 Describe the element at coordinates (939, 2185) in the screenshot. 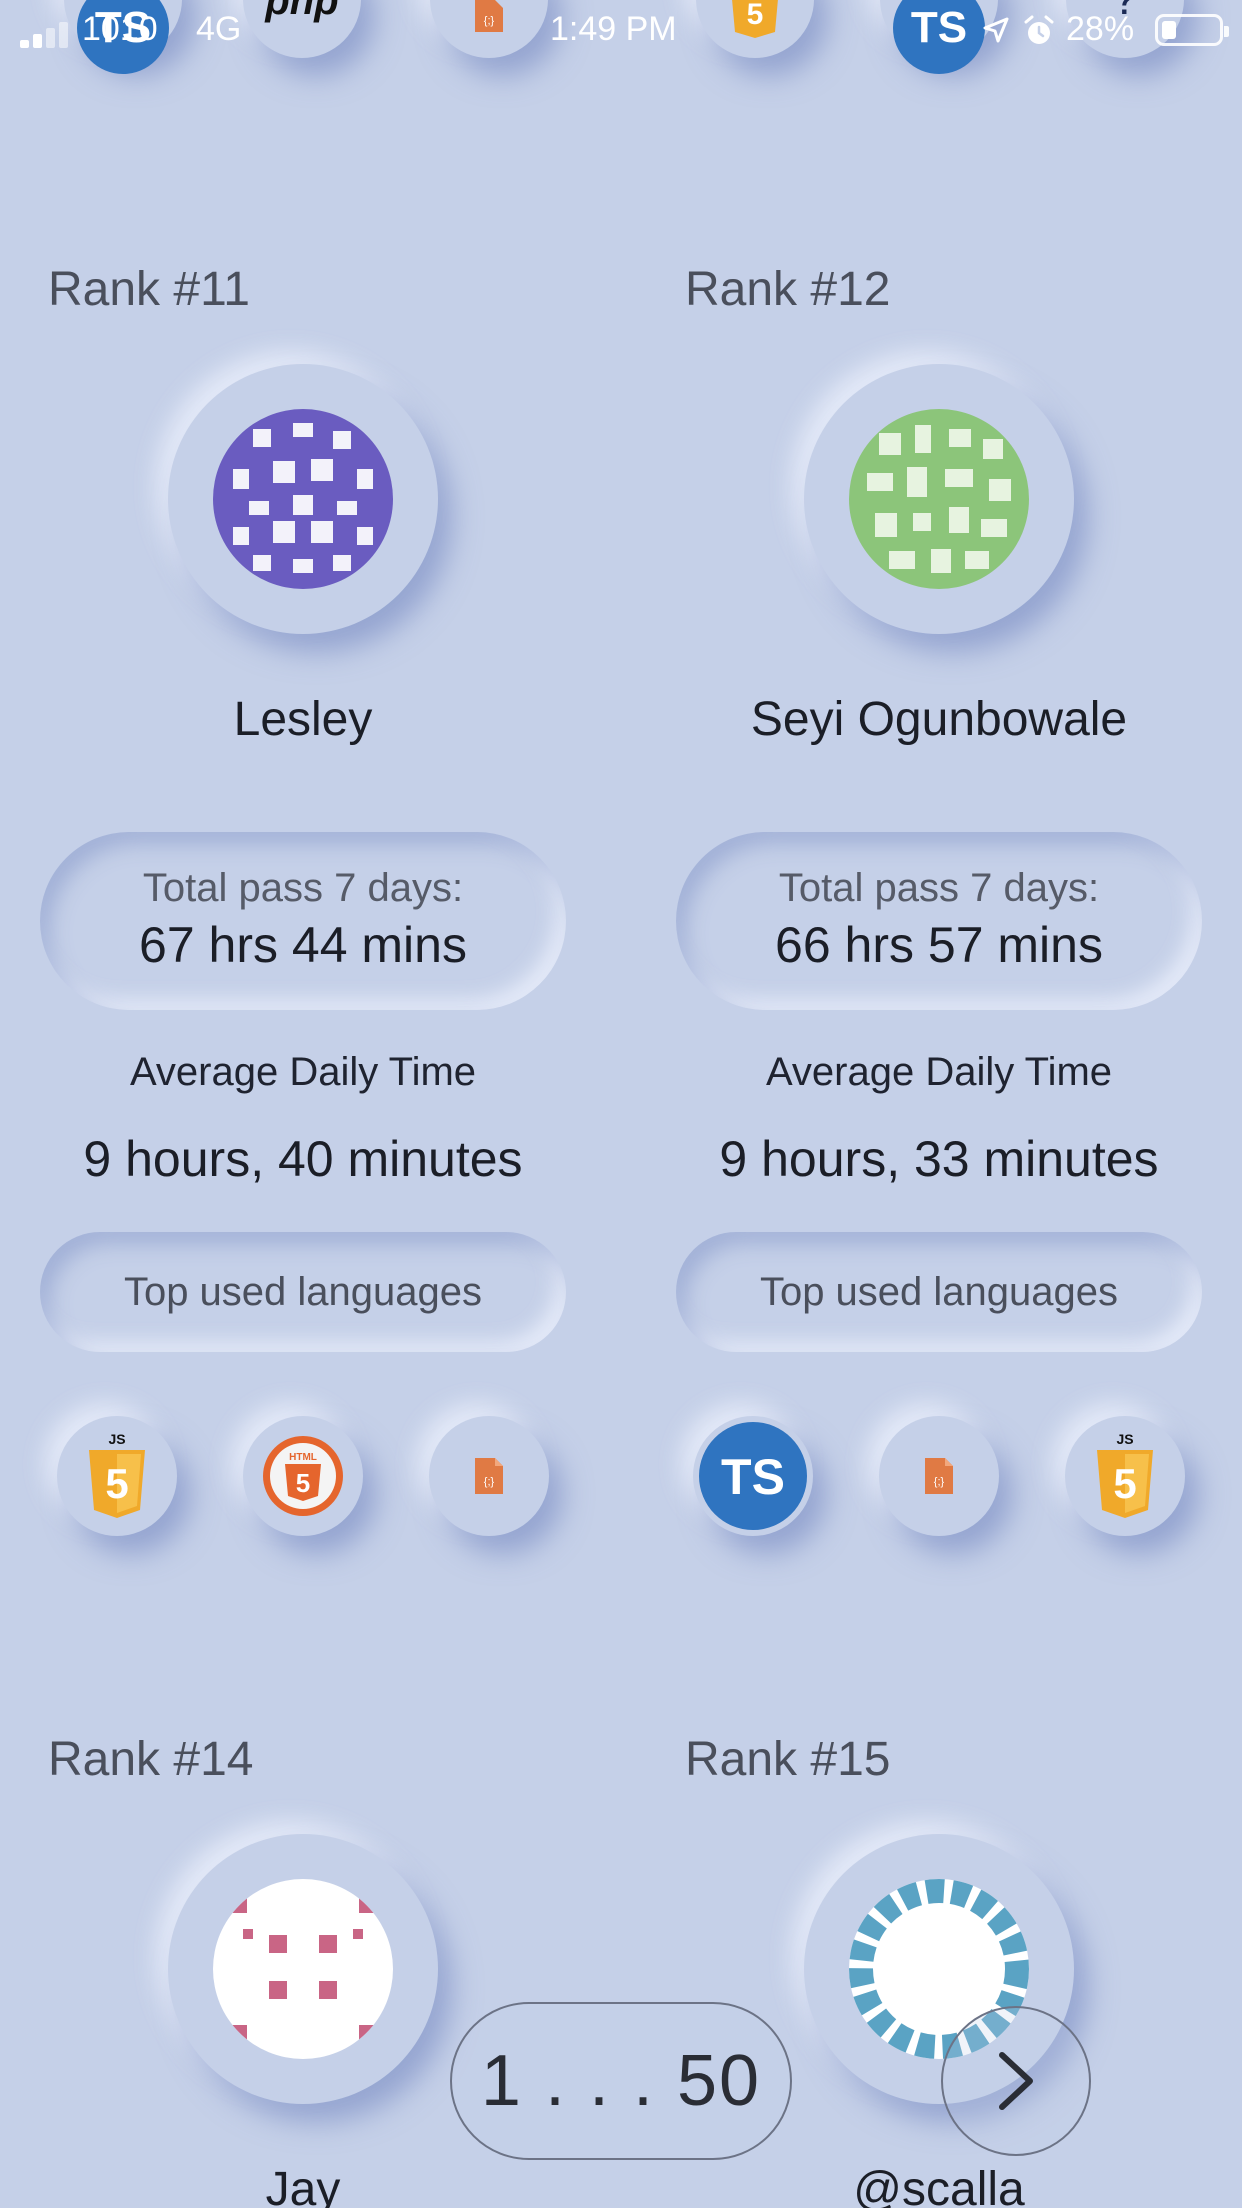

I see `user-name: @scalla` at that location.